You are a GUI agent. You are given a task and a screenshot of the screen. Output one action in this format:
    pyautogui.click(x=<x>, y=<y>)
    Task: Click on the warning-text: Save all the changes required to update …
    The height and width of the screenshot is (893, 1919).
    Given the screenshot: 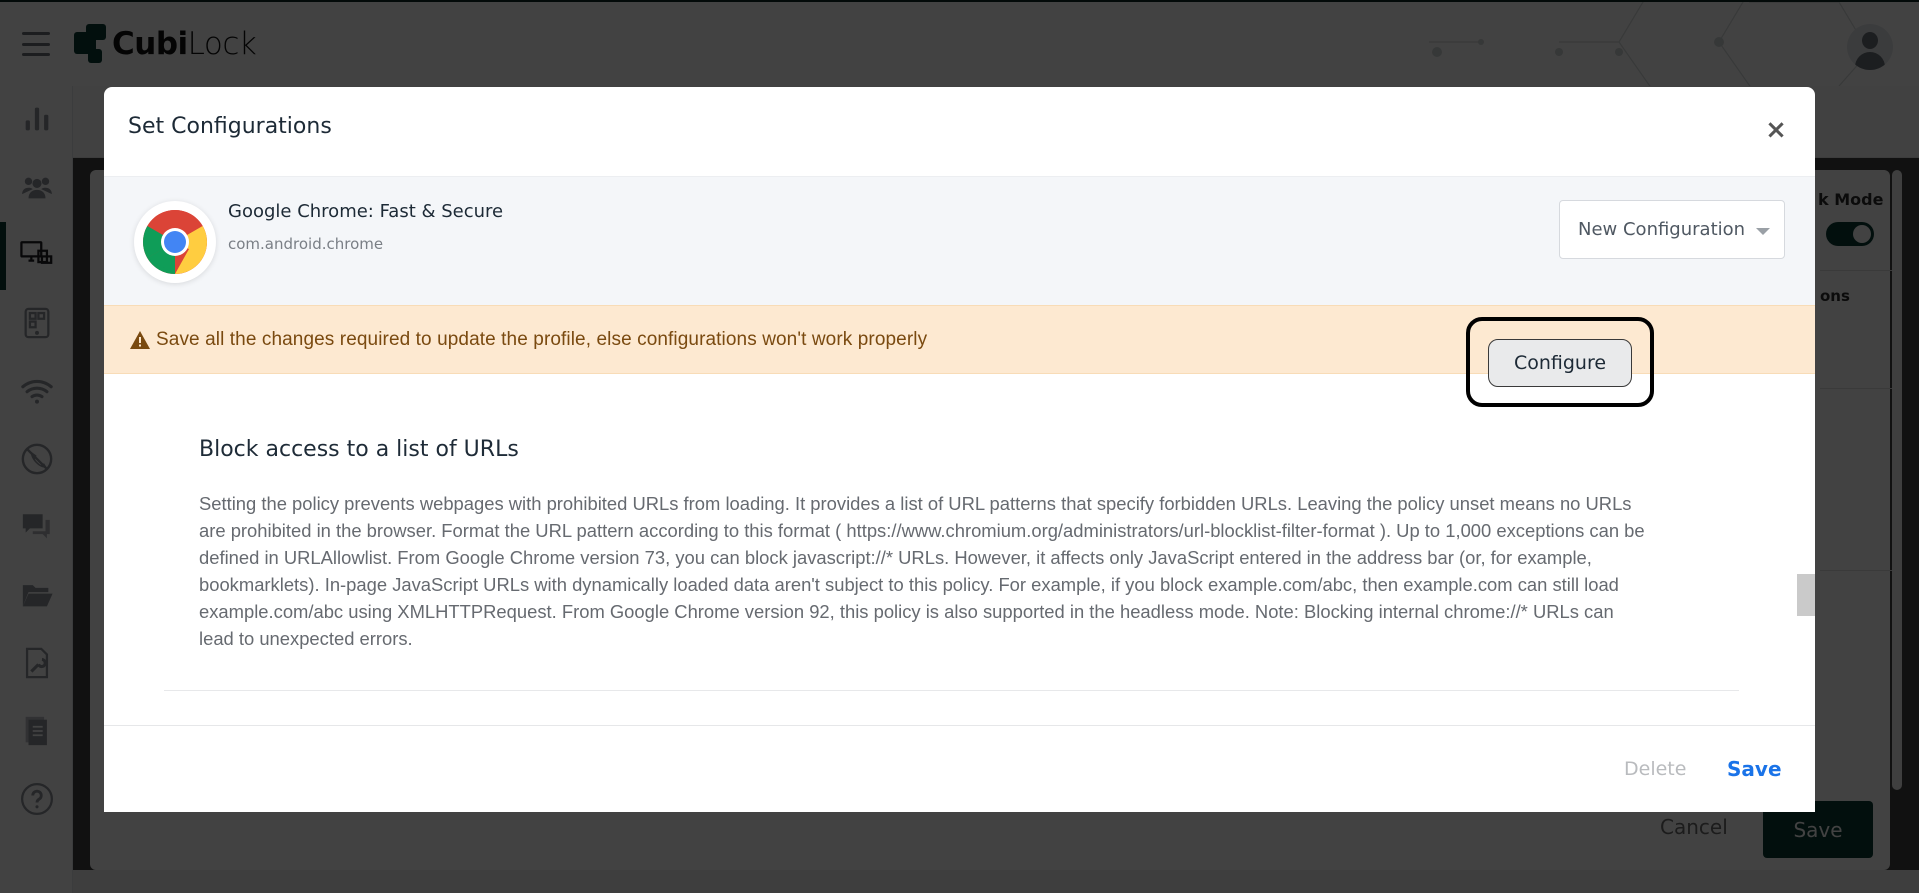 What is the action you would take?
    pyautogui.click(x=542, y=339)
    